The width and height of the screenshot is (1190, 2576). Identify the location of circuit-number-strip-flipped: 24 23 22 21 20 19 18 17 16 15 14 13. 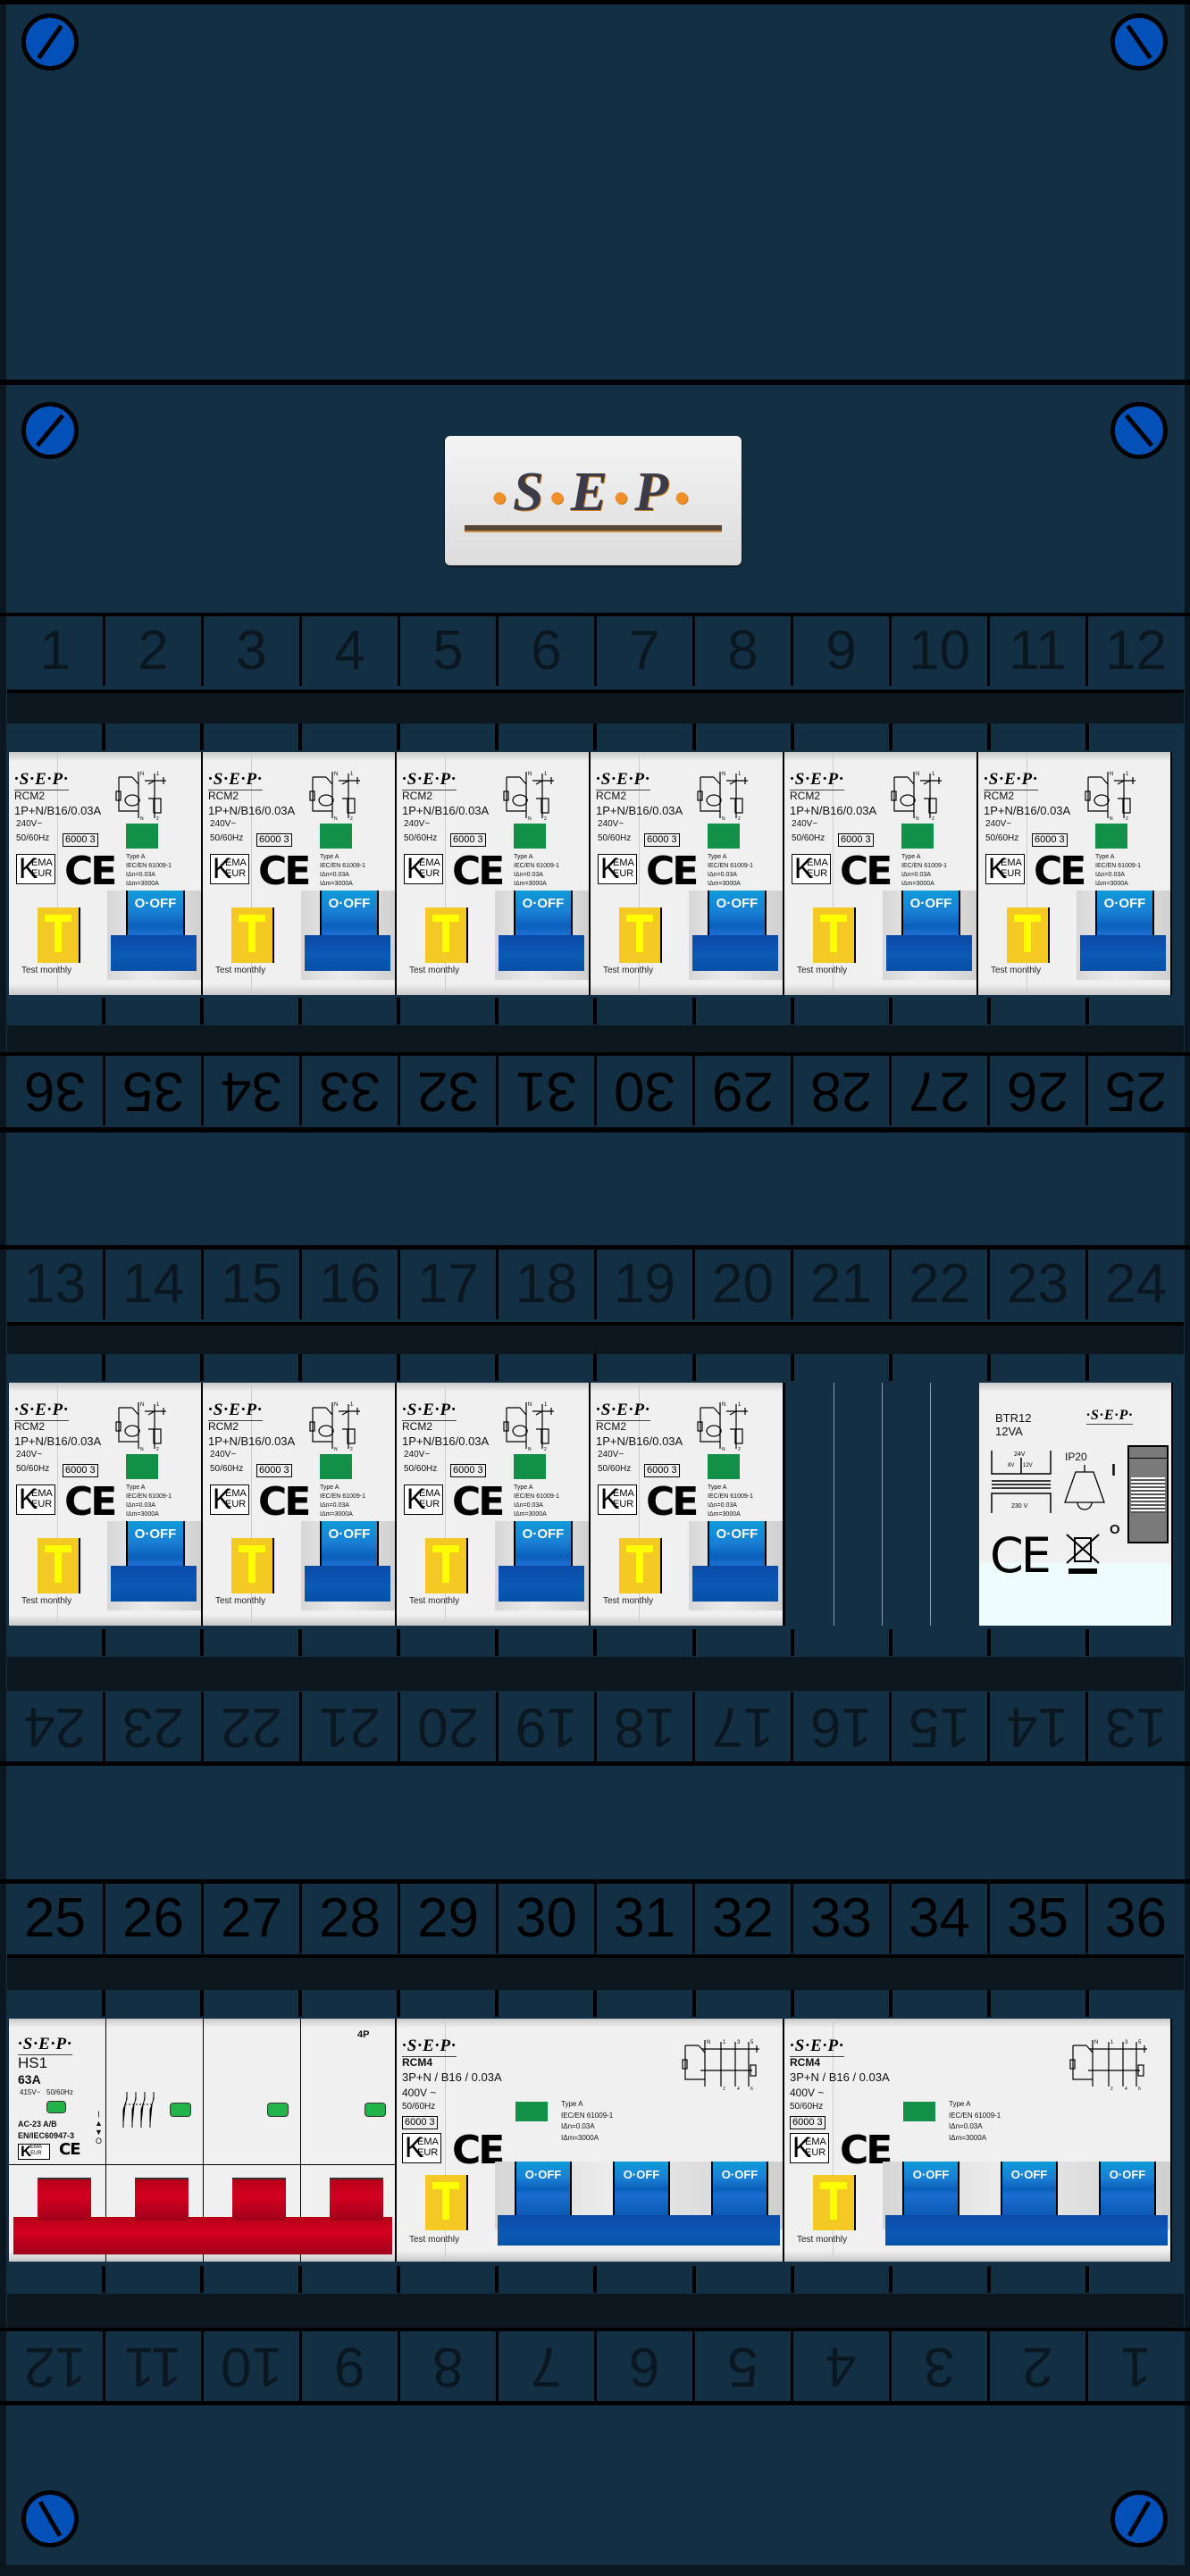
(595, 1727).